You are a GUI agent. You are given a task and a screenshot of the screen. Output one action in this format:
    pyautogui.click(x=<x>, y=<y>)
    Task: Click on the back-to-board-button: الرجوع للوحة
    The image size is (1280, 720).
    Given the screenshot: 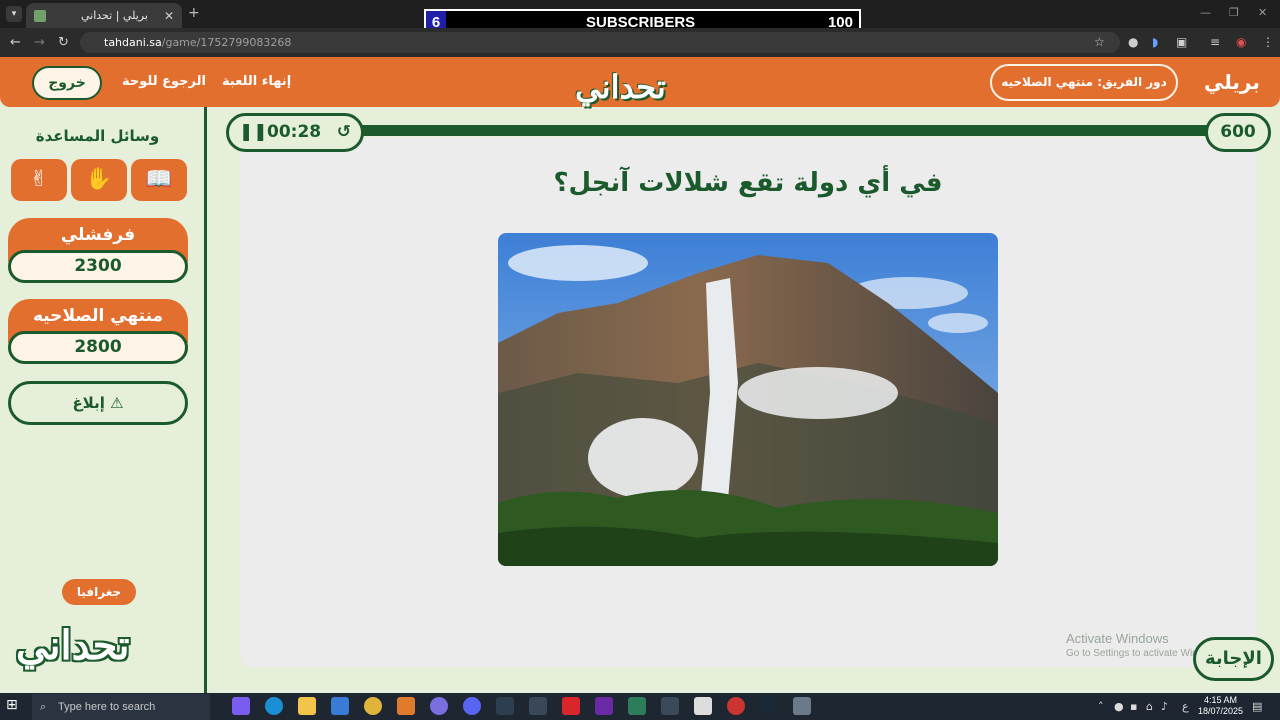 What is the action you would take?
    pyautogui.click(x=164, y=81)
    